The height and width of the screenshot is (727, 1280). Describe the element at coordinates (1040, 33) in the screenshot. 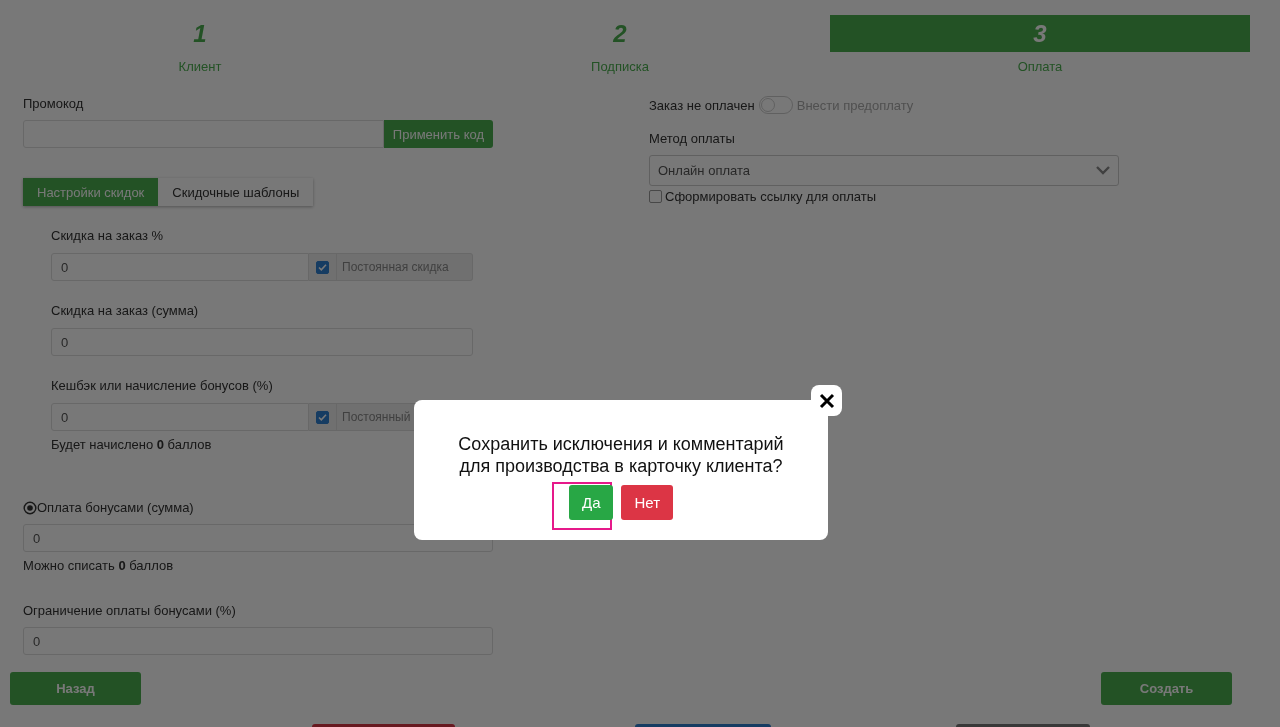

I see `step-number: 3` at that location.